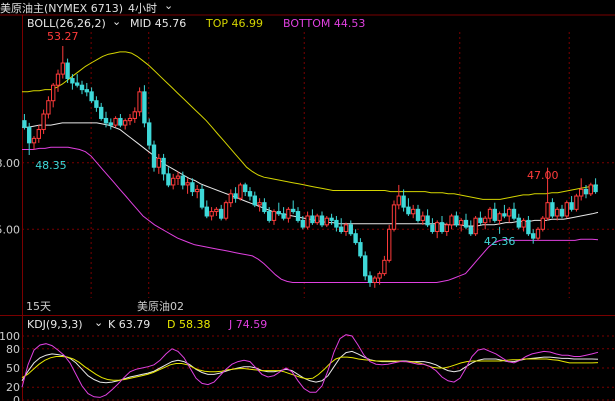  What do you see at coordinates (16, 397) in the screenshot?
I see `kdj-tick-label: 0` at bounding box center [16, 397].